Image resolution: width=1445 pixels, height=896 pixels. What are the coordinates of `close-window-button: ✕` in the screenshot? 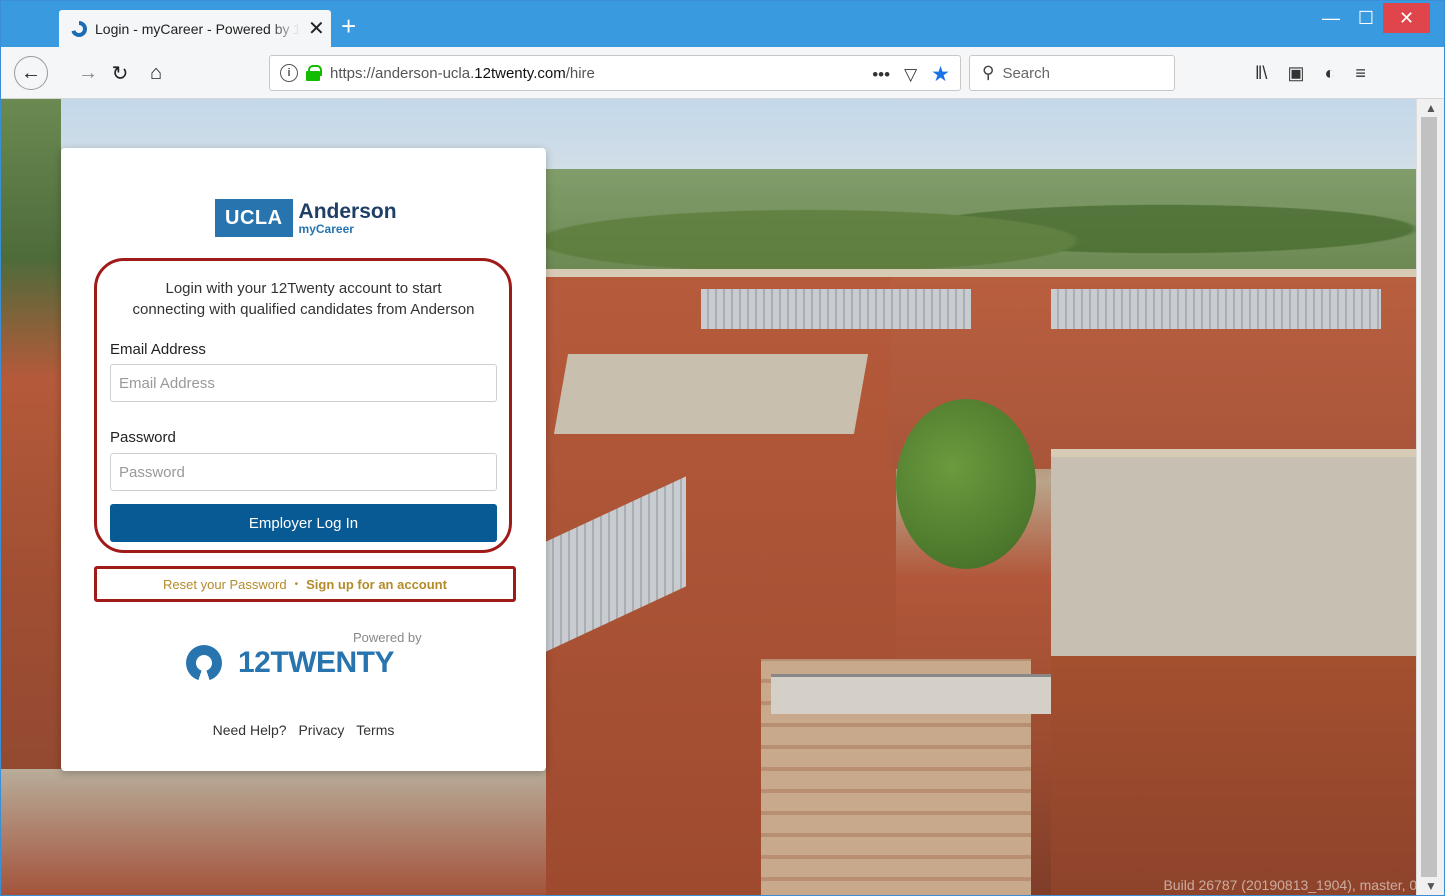 It's located at (1406, 18).